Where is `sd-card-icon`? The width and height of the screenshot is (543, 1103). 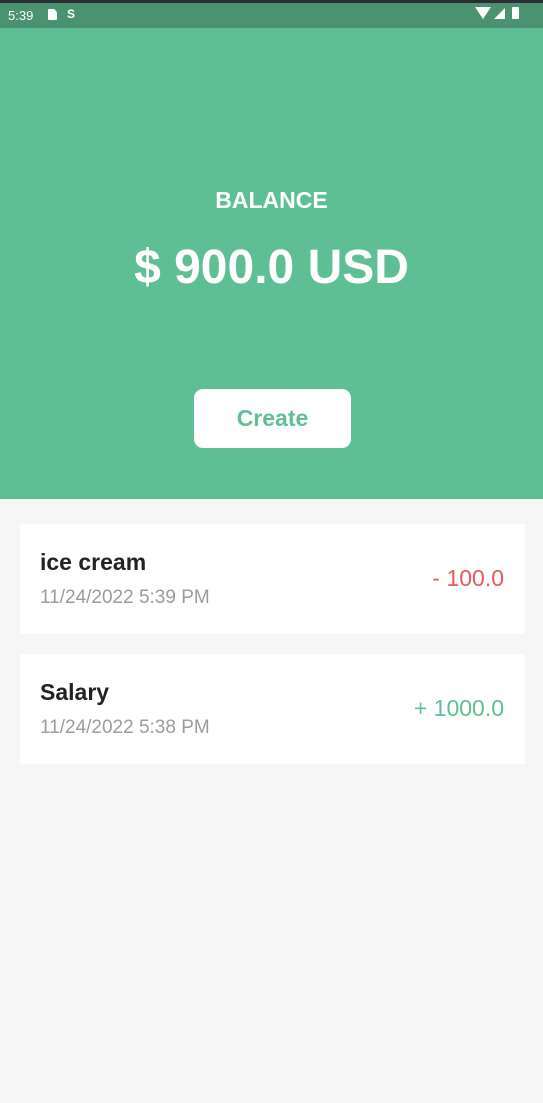 sd-card-icon is located at coordinates (52, 14).